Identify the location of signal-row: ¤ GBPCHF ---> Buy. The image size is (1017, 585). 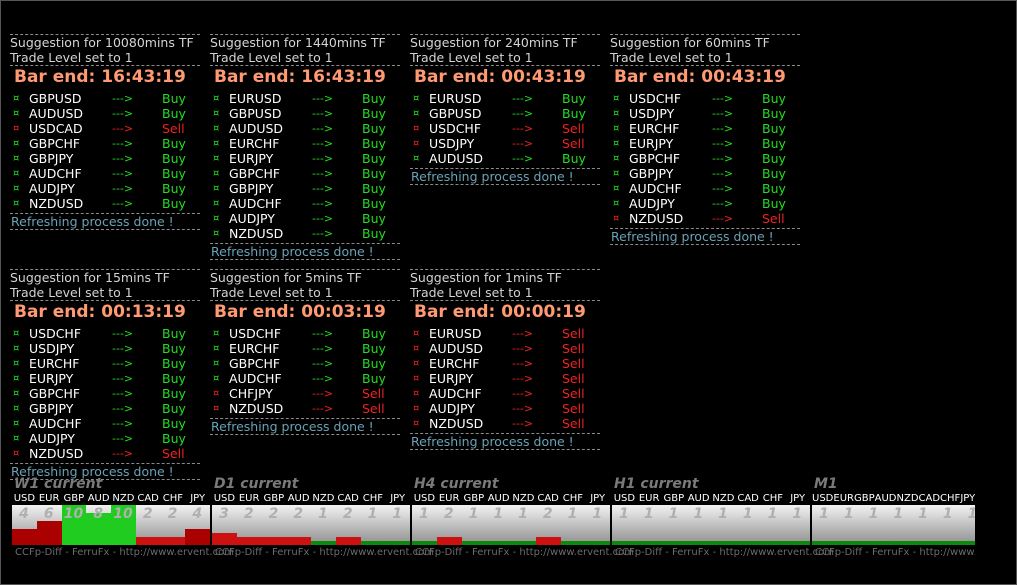
(105, 393).